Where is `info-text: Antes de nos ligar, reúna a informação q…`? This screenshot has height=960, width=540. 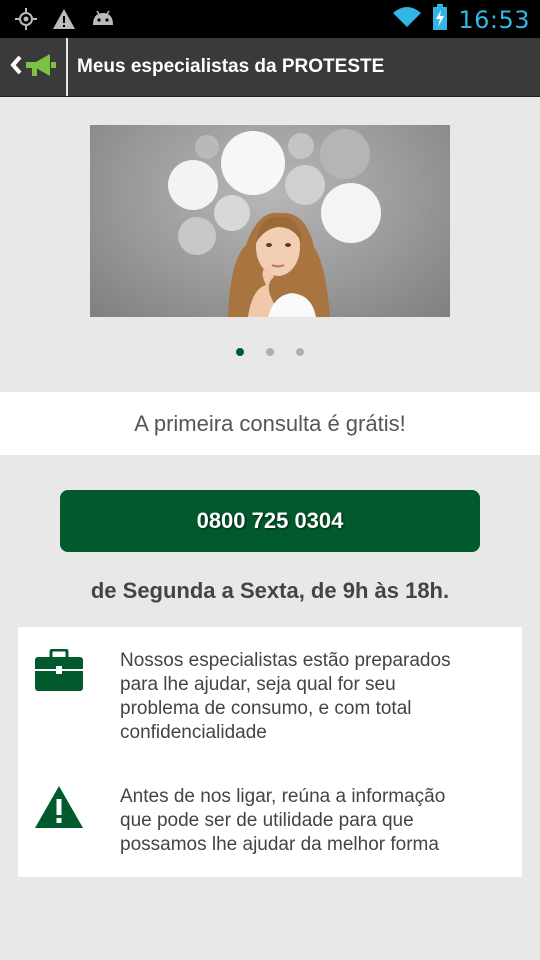 info-text: Antes de nos ligar, reúna a informação q… is located at coordinates (315, 821).